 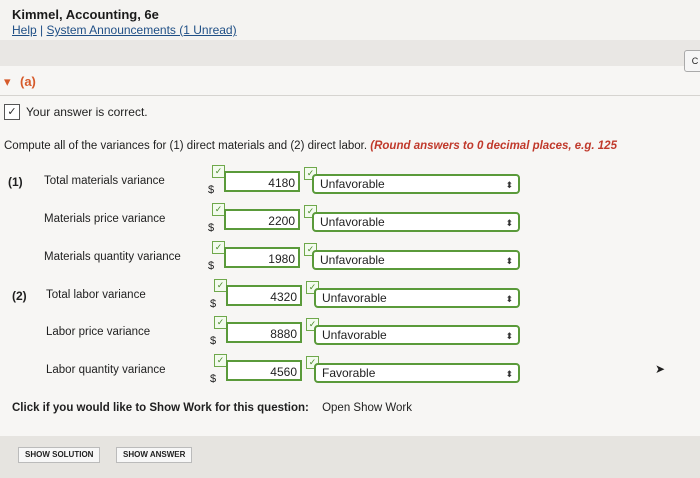 I want to click on correct-indicator: ✓ Your answer is correct., so click(x=76, y=112).